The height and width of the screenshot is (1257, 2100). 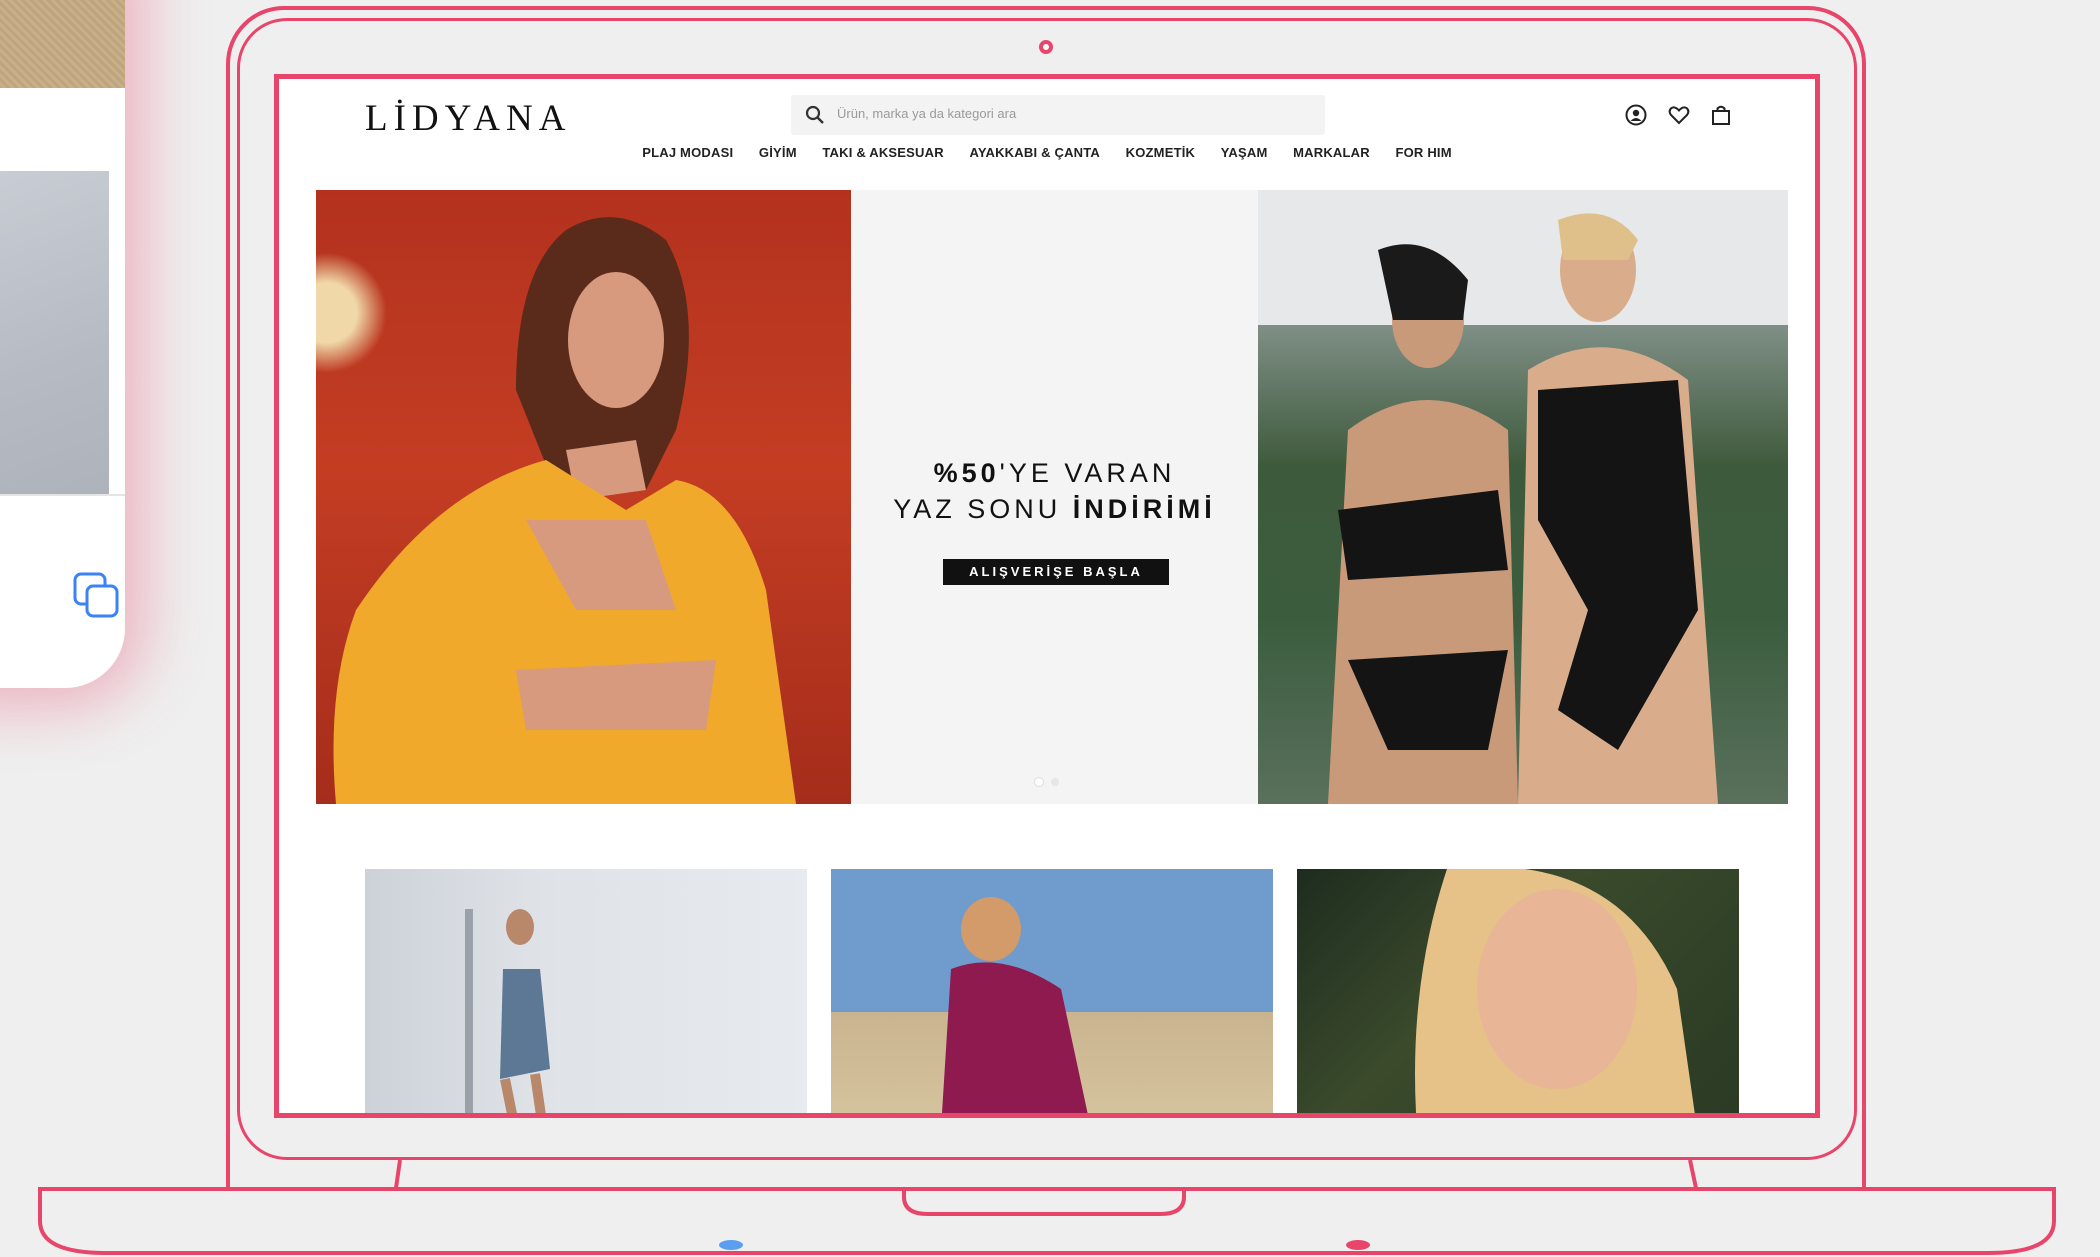 I want to click on nav-item-markalar: MARKALAR, so click(x=1331, y=152).